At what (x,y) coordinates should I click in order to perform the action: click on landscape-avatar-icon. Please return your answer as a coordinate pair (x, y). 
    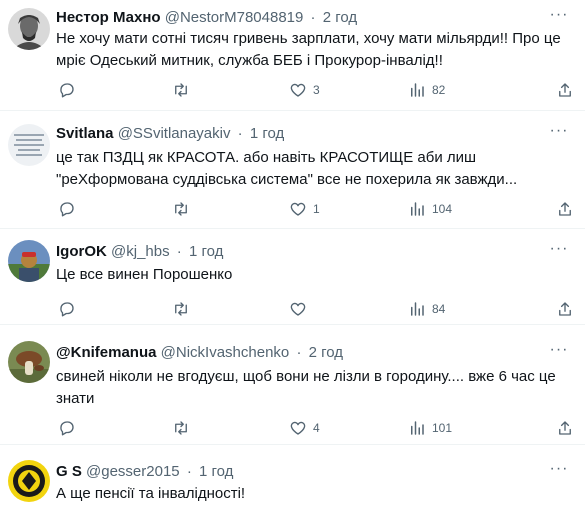
    Looking at the image, I should click on (29, 261).